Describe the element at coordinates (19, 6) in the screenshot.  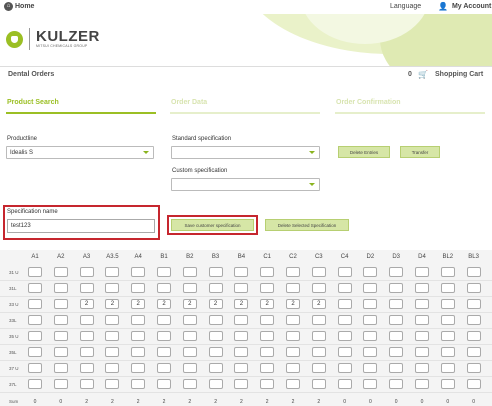
I see `home-link: ⌂ Home` at that location.